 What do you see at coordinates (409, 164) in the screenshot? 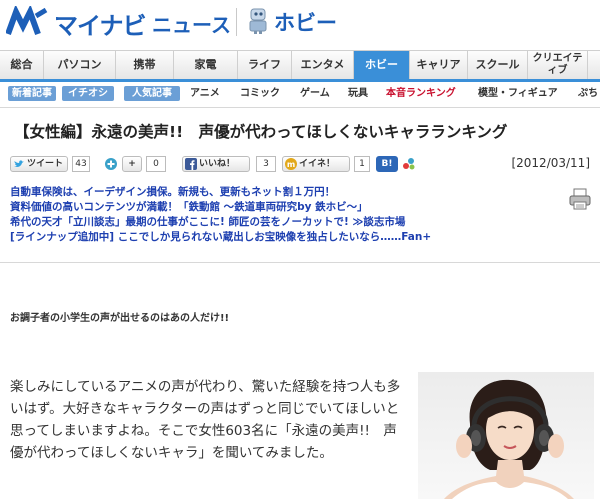
I see `share-icon` at bounding box center [409, 164].